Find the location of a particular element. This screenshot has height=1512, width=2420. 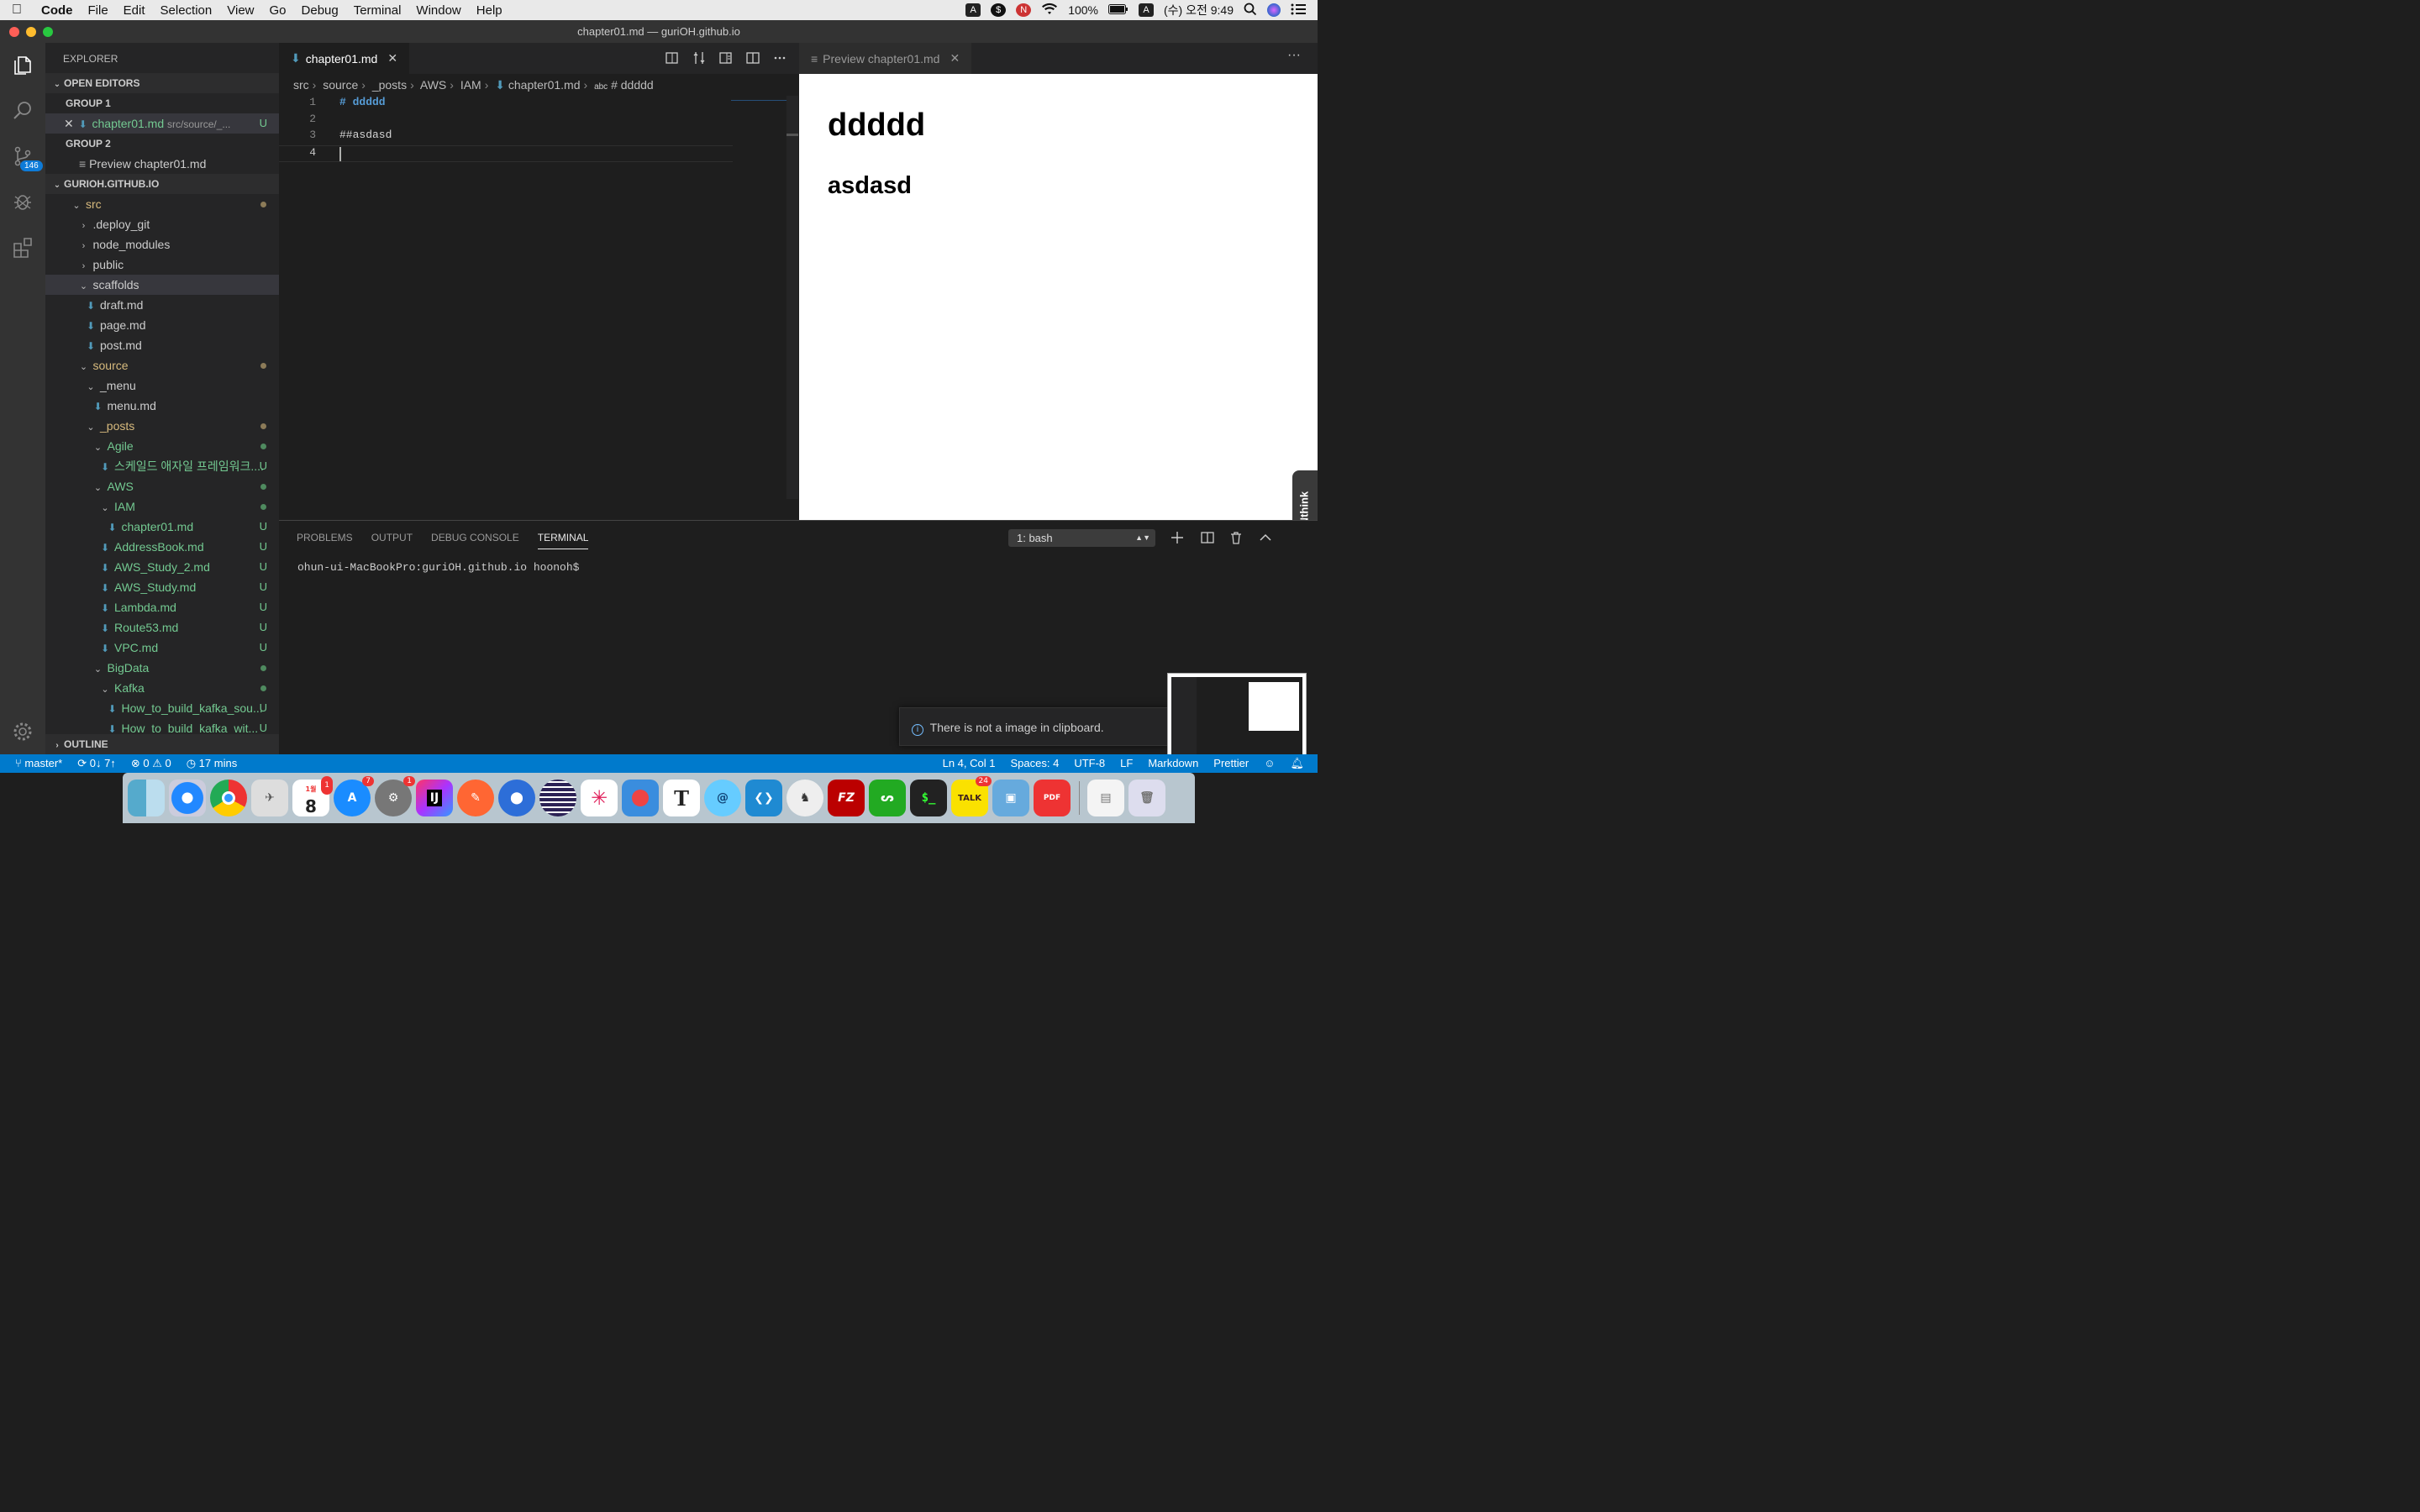

workspace-section: ⌄ GURIOH.GITHUB.IO is located at coordinates (162, 184).